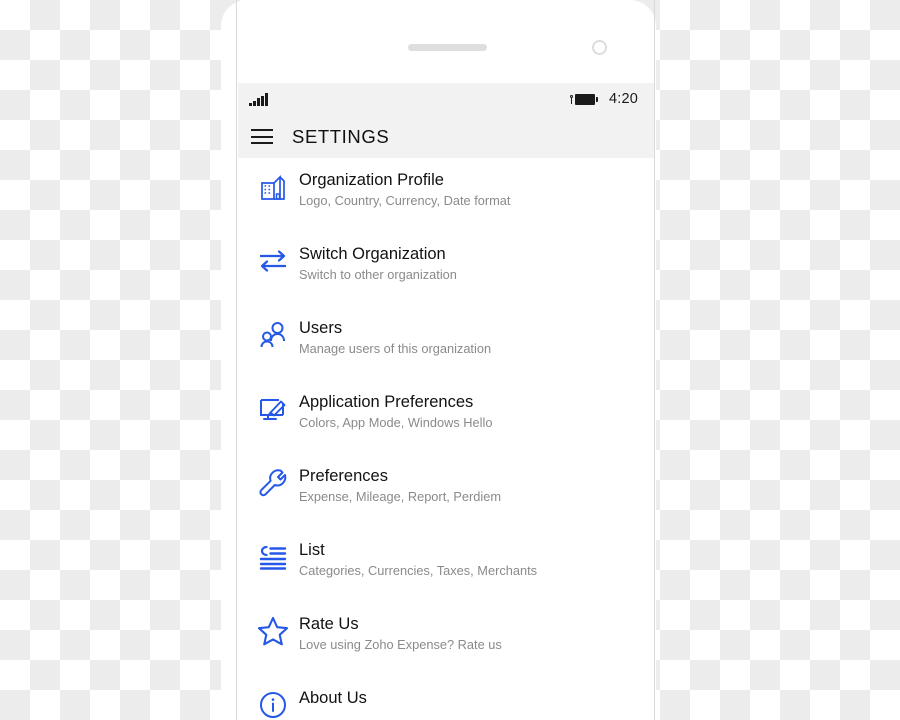 The width and height of the screenshot is (900, 720). Describe the element at coordinates (371, 180) in the screenshot. I see `settings-item-title: Organization Profile` at that location.